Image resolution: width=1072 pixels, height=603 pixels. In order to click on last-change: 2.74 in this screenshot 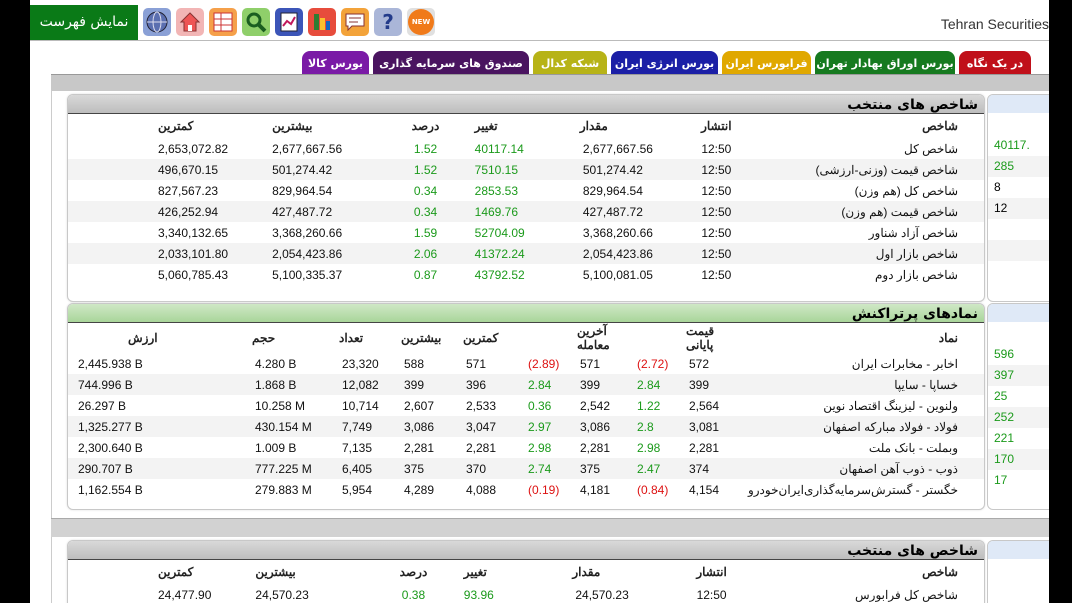, I will do `click(550, 468)`.